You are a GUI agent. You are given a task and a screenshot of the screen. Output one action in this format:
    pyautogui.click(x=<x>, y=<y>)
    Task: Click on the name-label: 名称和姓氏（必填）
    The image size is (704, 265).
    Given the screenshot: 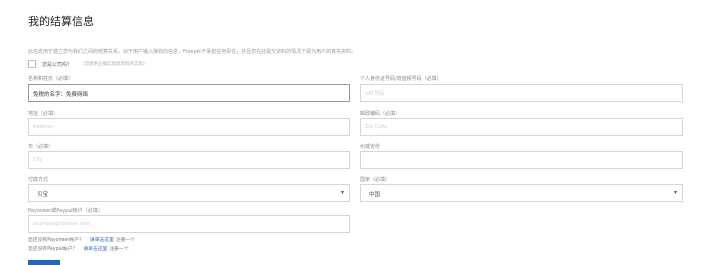 What is the action you would take?
    pyautogui.click(x=51, y=79)
    